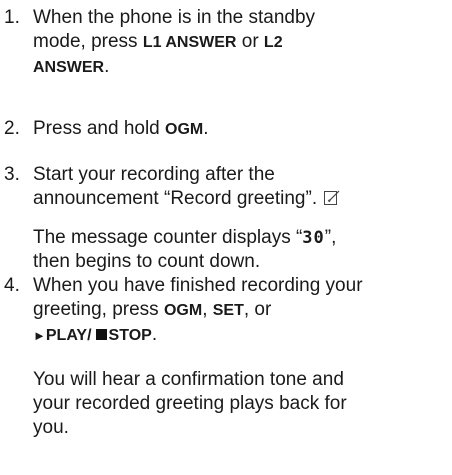 The height and width of the screenshot is (475, 452). What do you see at coordinates (189, 42) in the screenshot?
I see `l1-answer-button-label: L1 ANSWER` at bounding box center [189, 42].